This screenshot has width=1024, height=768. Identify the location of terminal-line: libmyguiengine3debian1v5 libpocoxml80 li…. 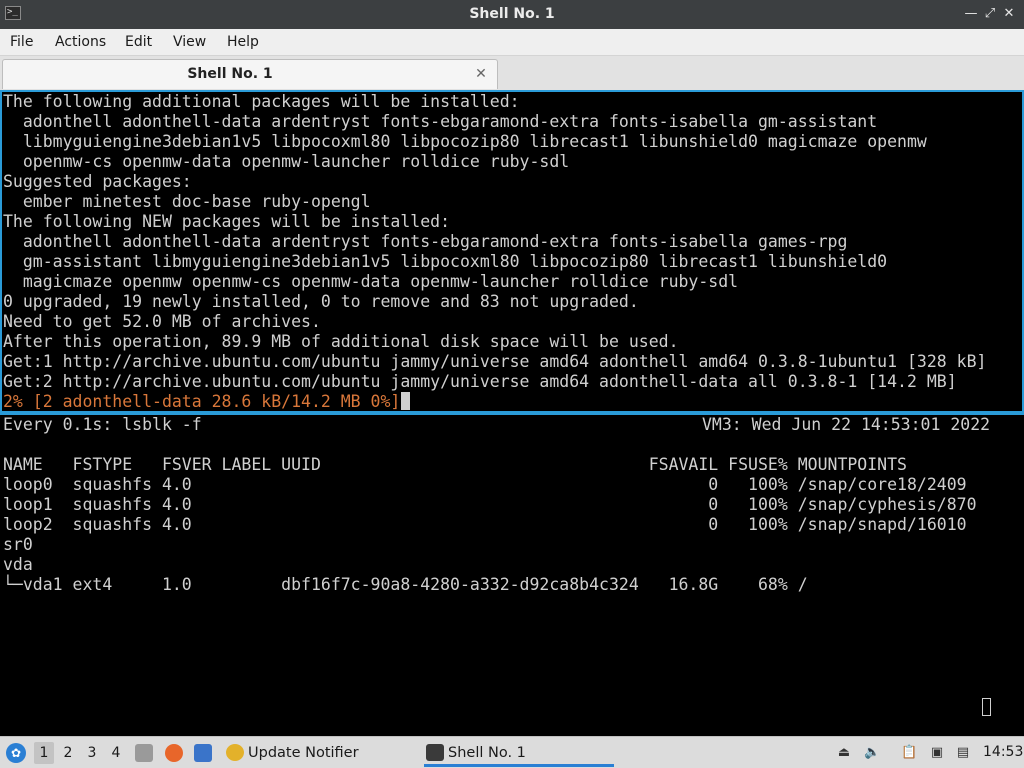
(465, 141).